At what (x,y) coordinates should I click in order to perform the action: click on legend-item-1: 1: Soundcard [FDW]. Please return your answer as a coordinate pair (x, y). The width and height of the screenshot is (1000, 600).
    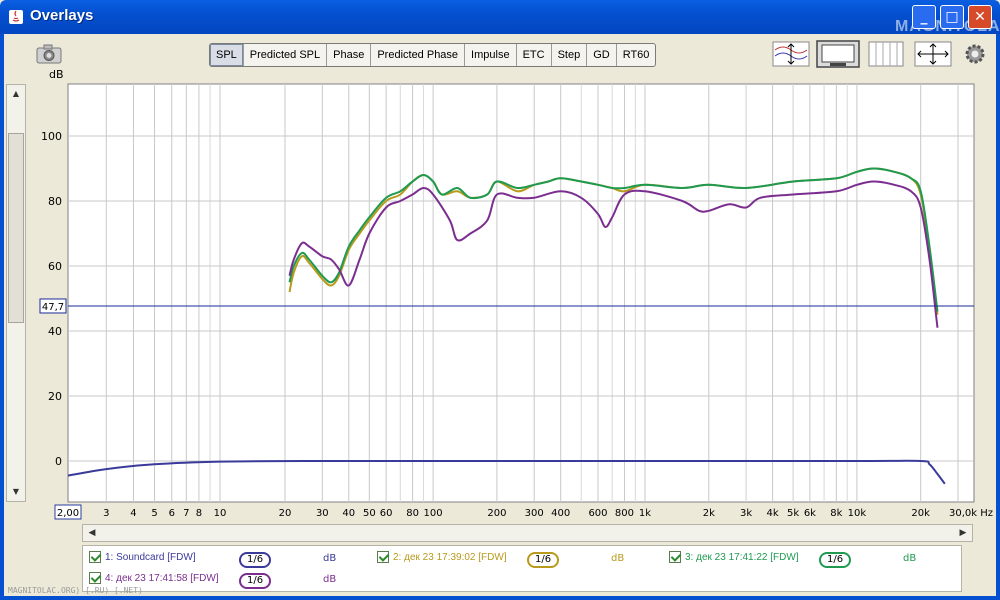
    Looking at the image, I should click on (142, 557).